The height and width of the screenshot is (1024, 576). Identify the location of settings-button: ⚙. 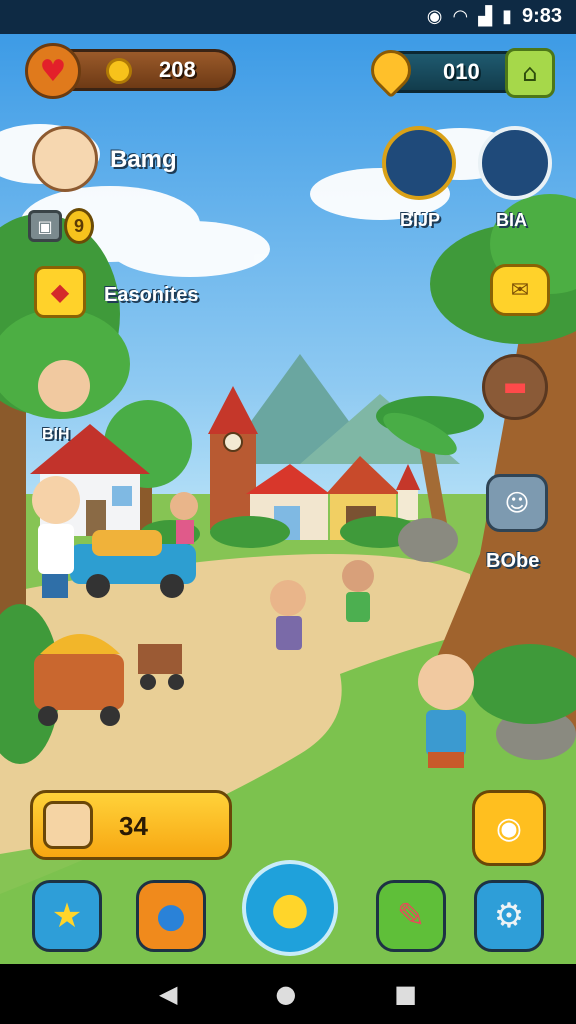
(509, 916).